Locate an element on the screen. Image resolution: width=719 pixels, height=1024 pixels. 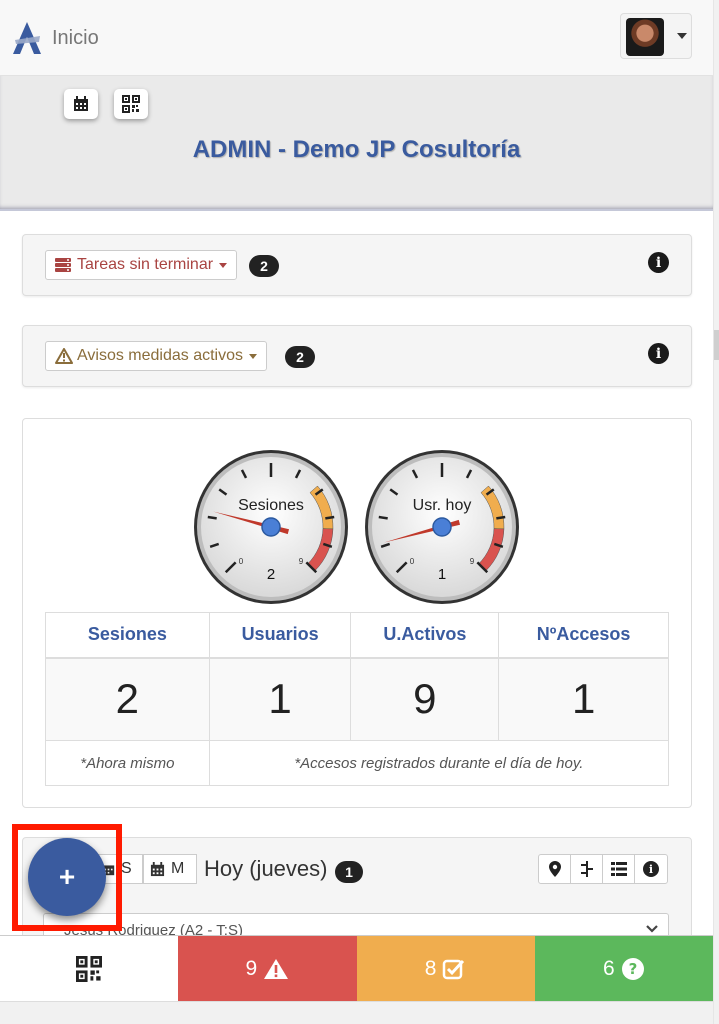
list-icon is located at coordinates (618, 869).